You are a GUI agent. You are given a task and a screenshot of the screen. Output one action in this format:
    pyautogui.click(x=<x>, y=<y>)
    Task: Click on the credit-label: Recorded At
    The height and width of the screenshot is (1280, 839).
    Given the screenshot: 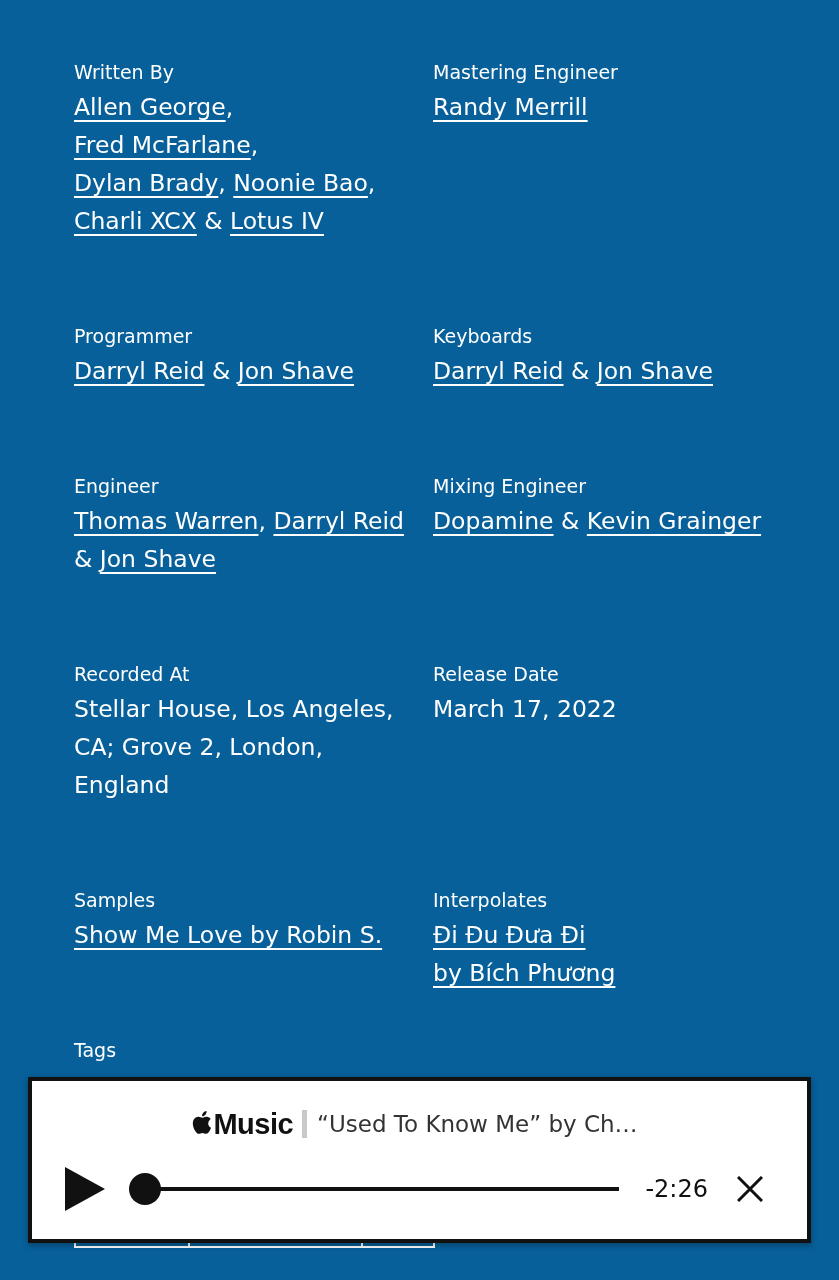 What is the action you would take?
    pyautogui.click(x=132, y=674)
    